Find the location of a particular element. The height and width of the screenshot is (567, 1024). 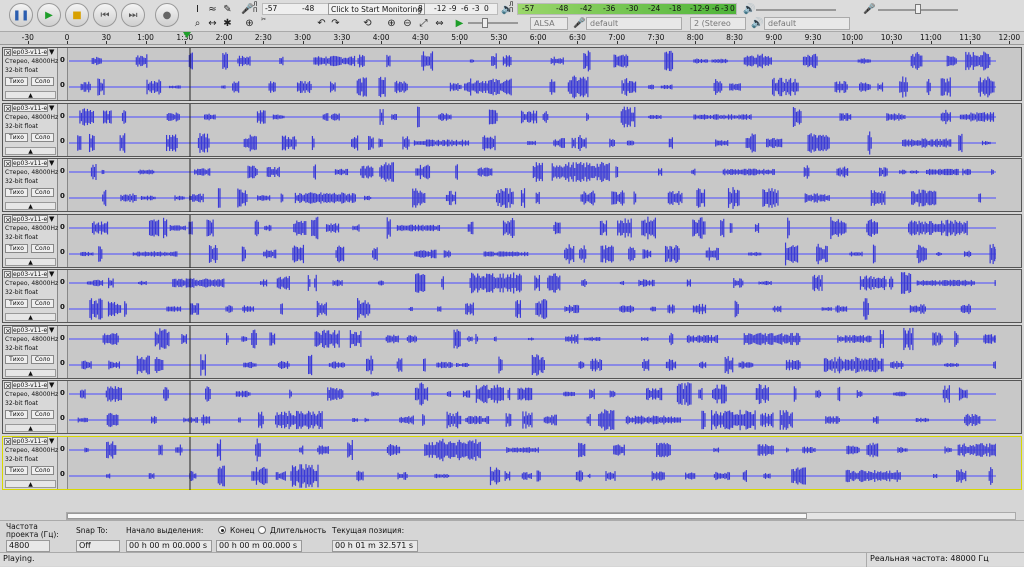

fit-selection-icon: ⤢ is located at coordinates (423, 23).